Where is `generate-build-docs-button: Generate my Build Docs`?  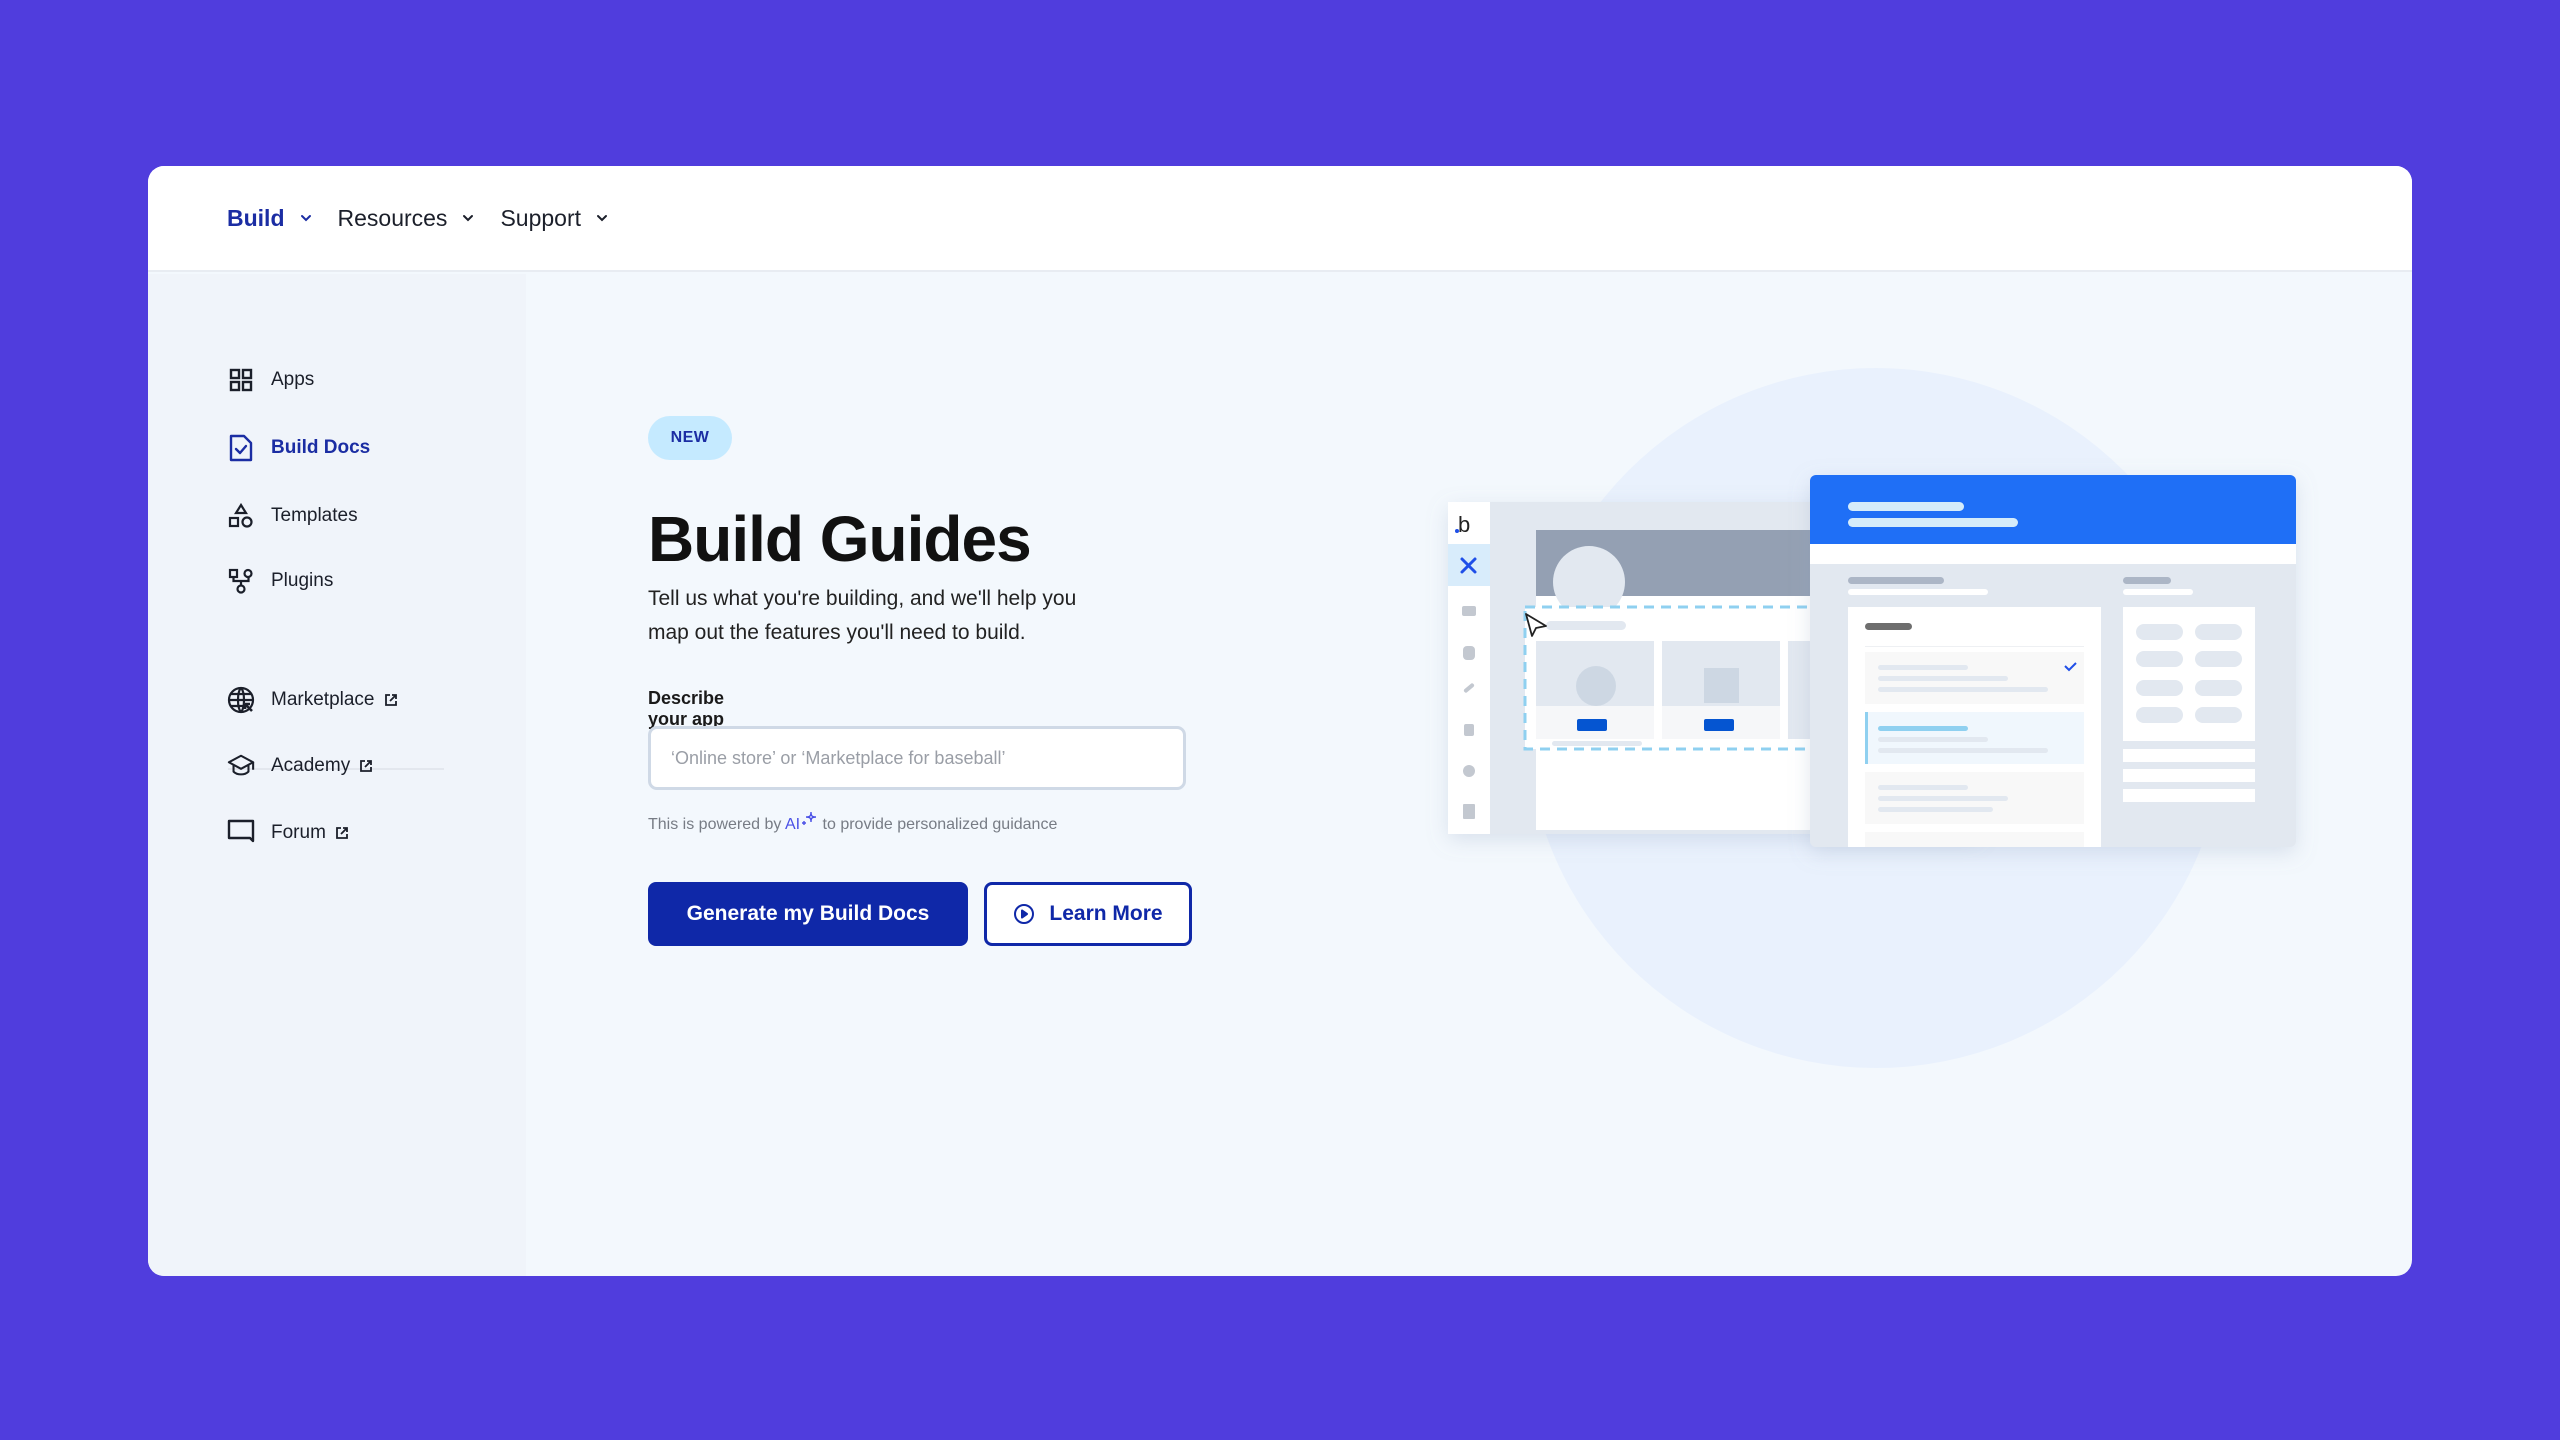
generate-build-docs-button: Generate my Build Docs is located at coordinates (808, 914).